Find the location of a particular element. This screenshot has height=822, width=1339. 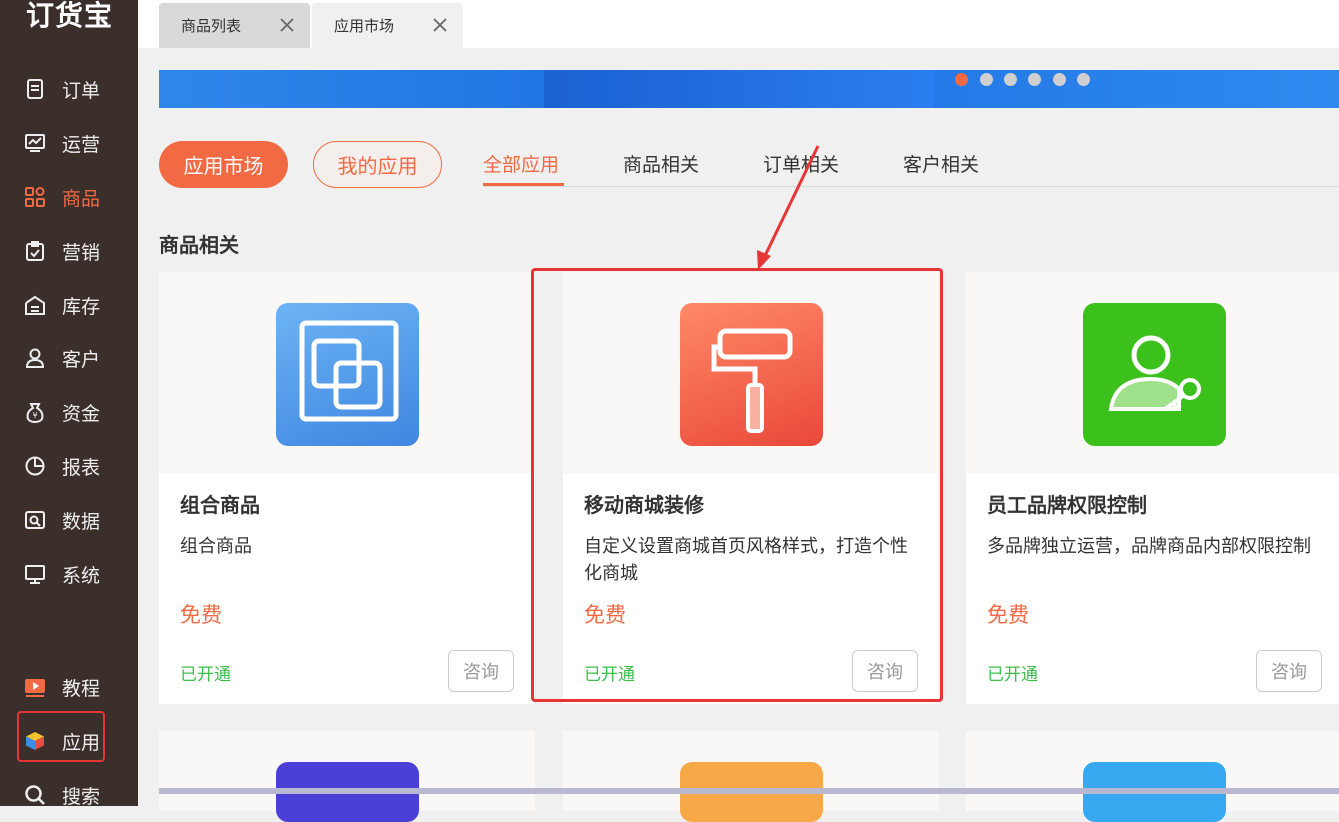

card-title: 组合商品 is located at coordinates (220, 505).